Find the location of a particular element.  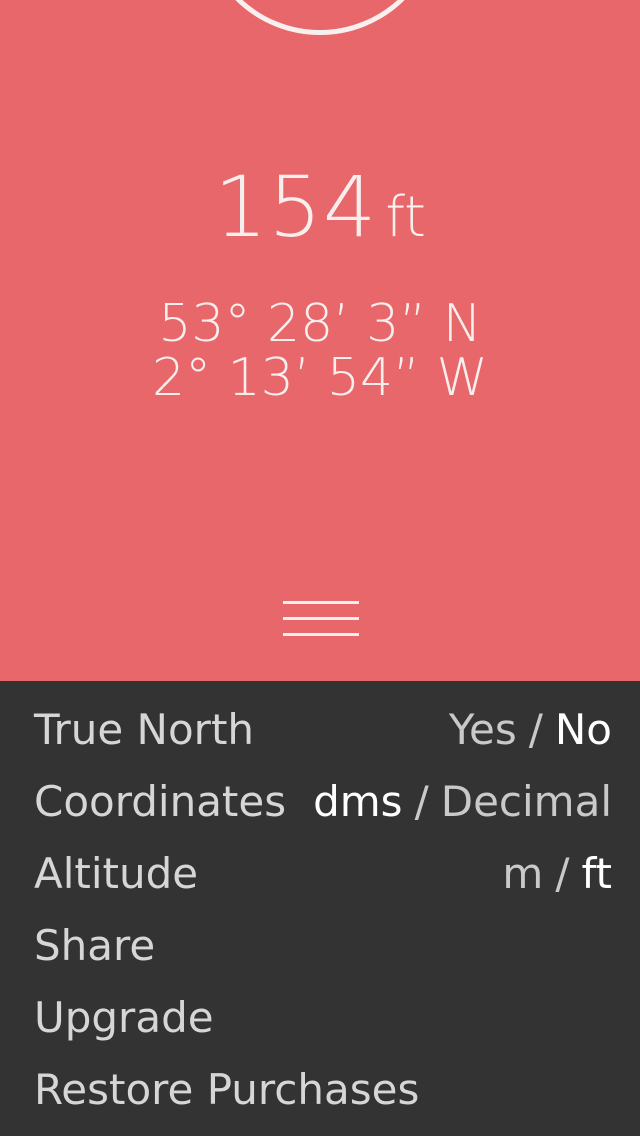

altitude-readout: 154 ft is located at coordinates (320, 207).